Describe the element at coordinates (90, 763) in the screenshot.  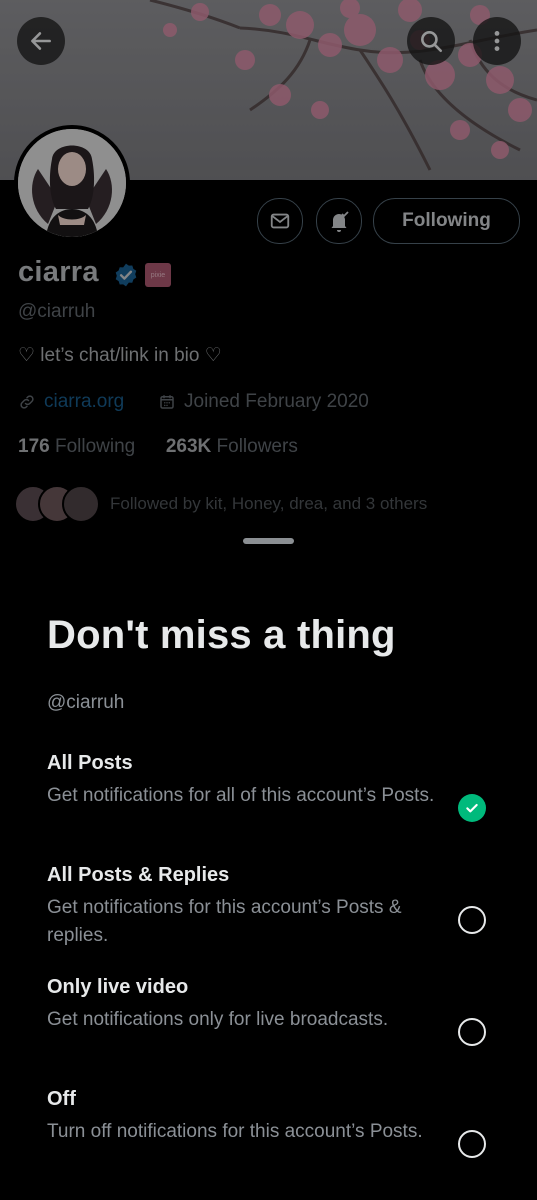
I see `option-title: All Posts` at that location.